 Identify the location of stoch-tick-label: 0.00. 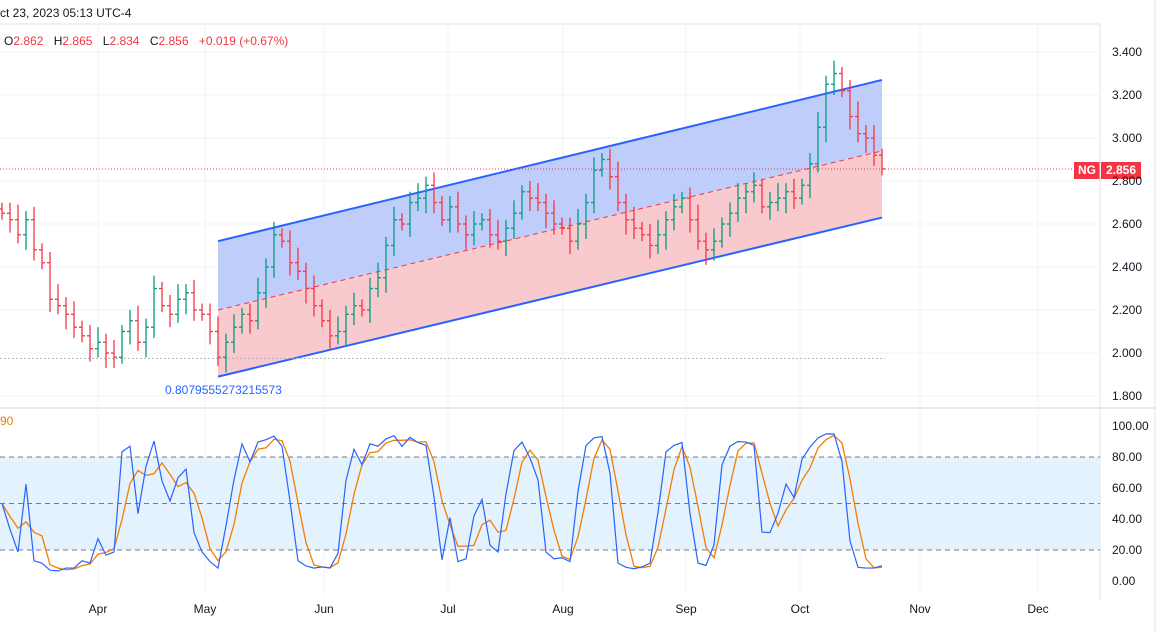
(1124, 581).